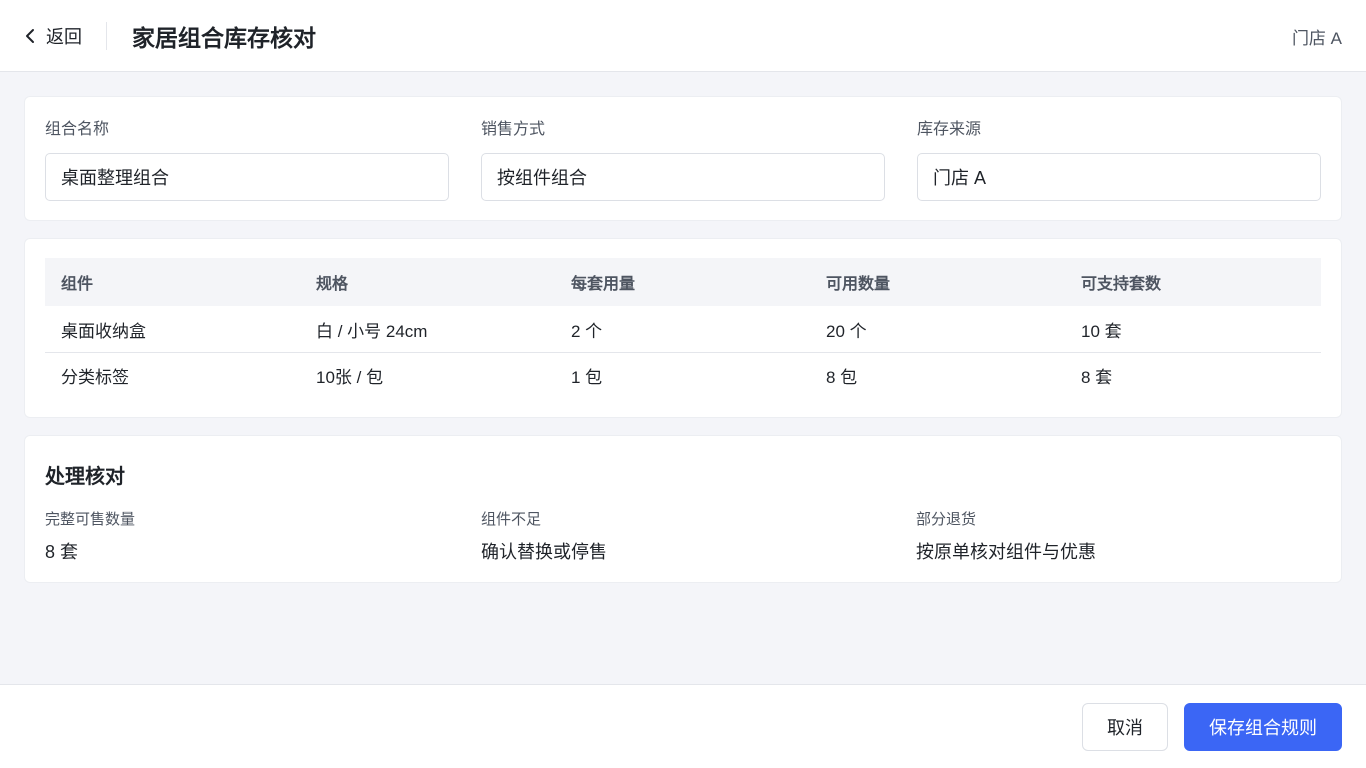  Describe the element at coordinates (858, 284) in the screenshot. I see `column-header-available: 可用数量` at that location.